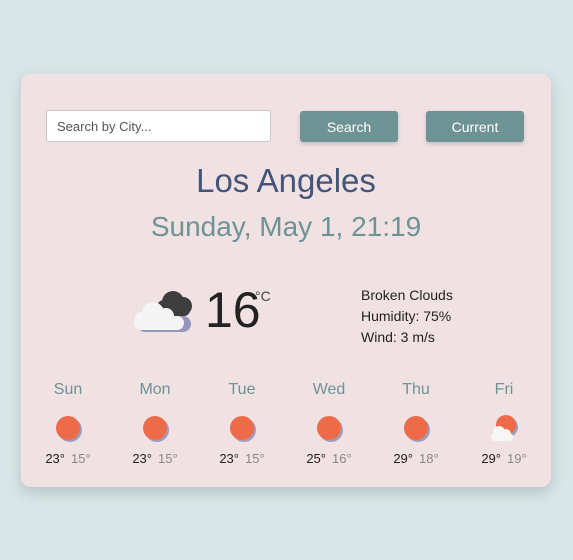 Image resolution: width=573 pixels, height=560 pixels. What do you see at coordinates (329, 389) in the screenshot?
I see `forecast-day-name: Wed` at bounding box center [329, 389].